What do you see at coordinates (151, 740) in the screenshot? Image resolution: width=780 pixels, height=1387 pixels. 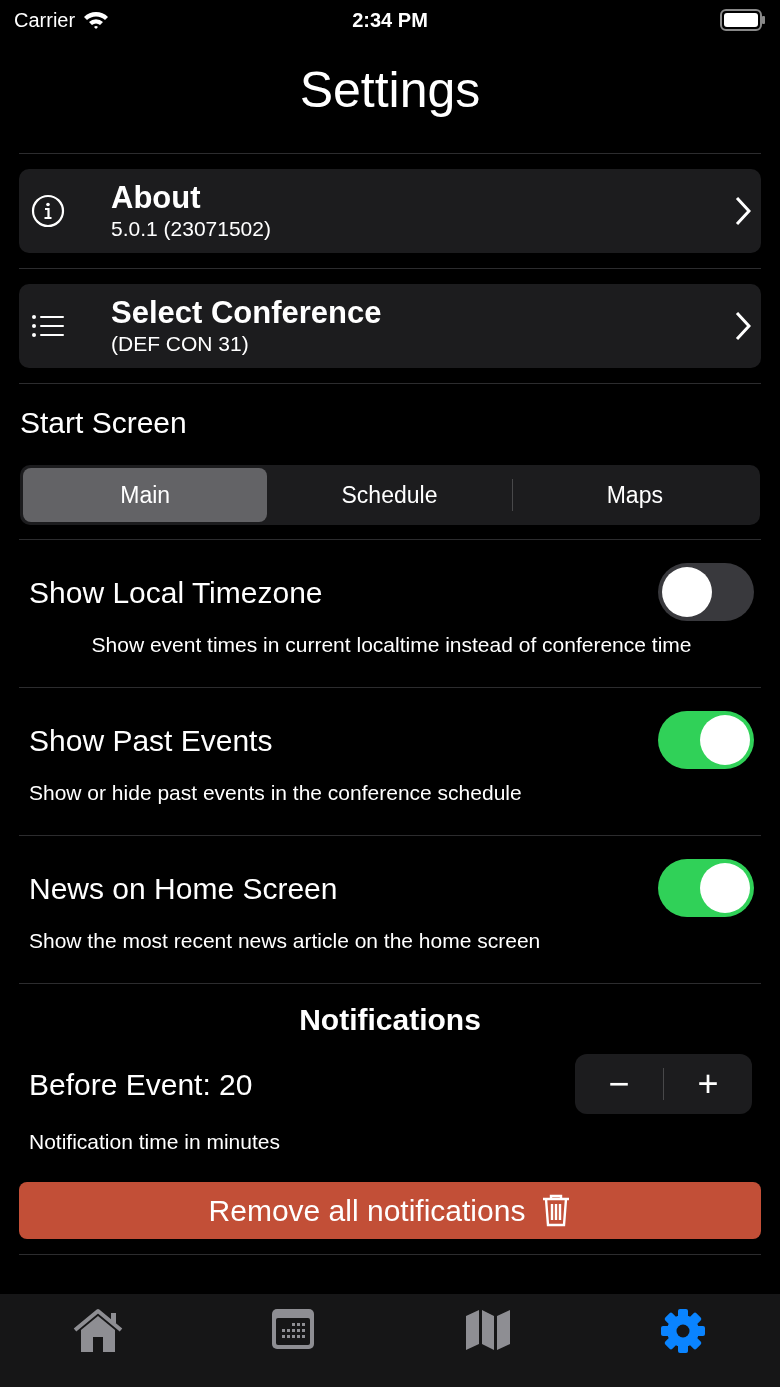 I see `toggle-title: Show Past Events` at bounding box center [151, 740].